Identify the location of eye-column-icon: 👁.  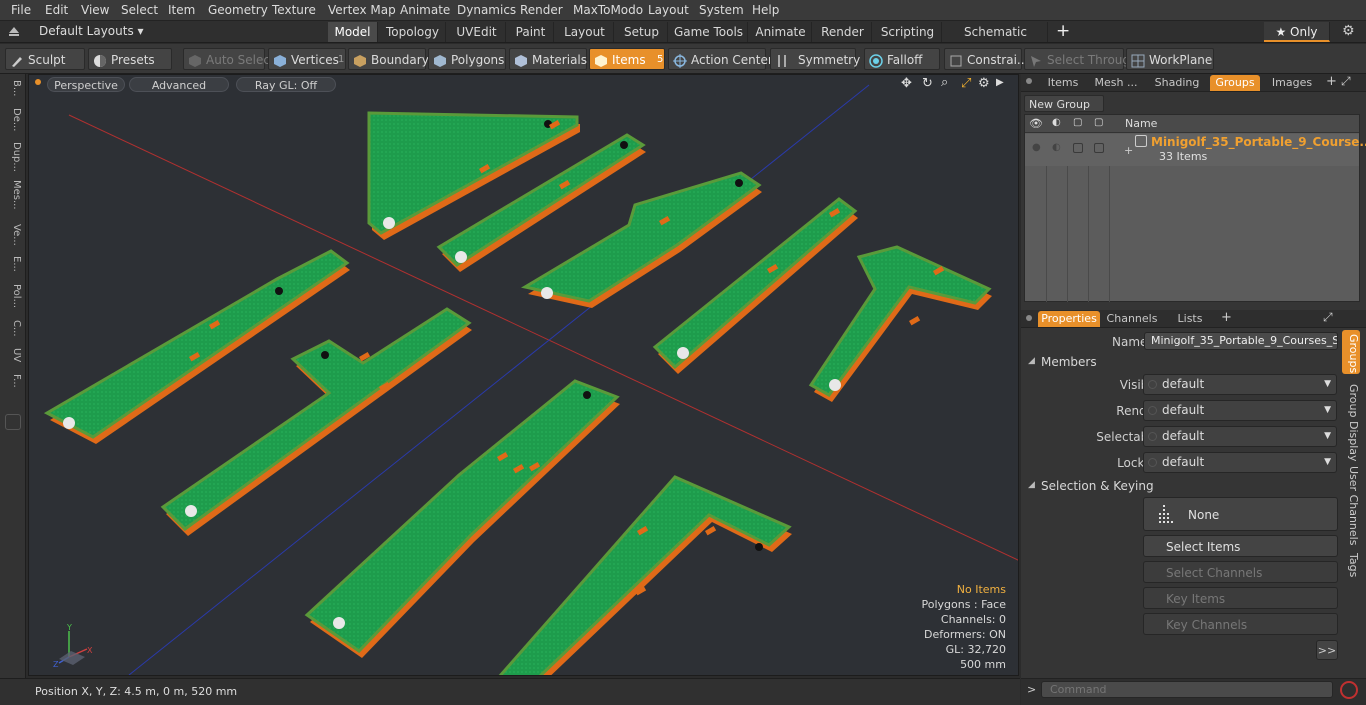
(1036, 123).